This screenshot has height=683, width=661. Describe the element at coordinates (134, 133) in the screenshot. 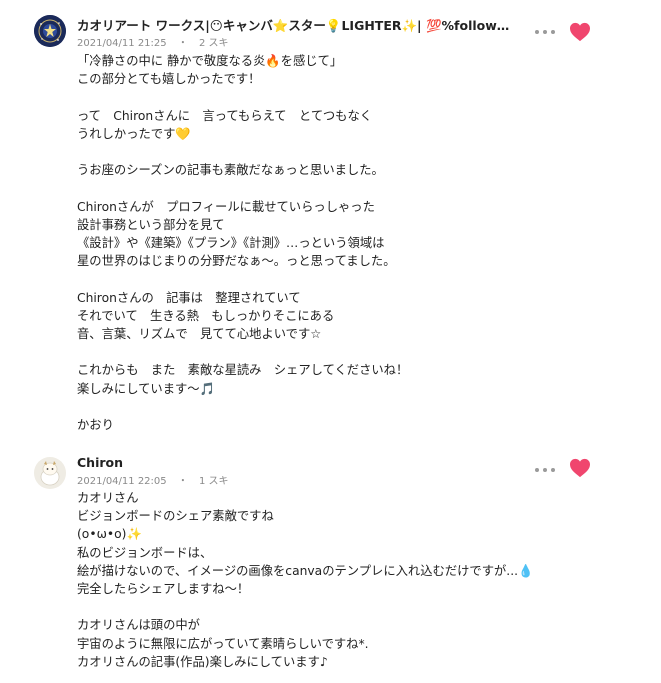

I see `comment-line: うれしかったです💛` at that location.